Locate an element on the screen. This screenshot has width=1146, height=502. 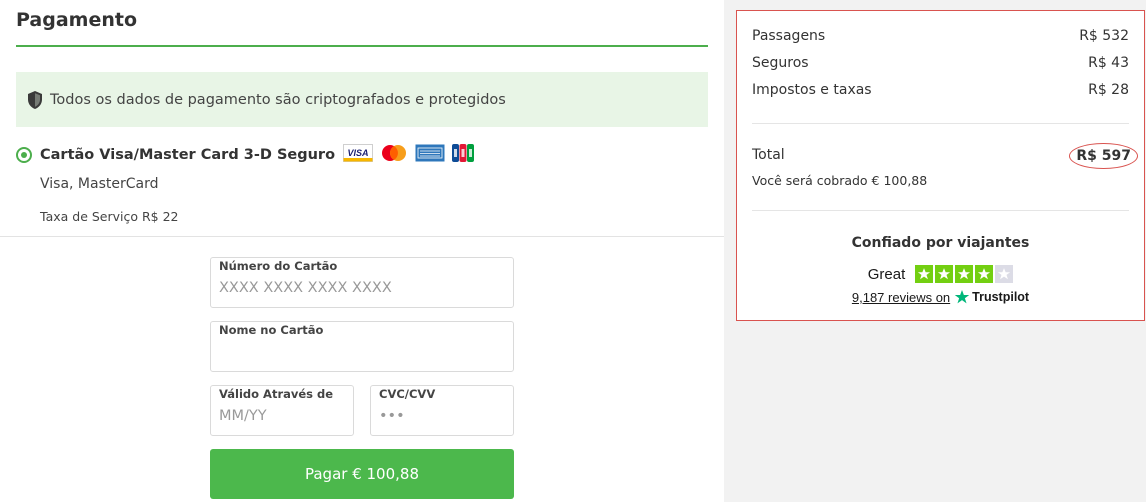
service-fee: Taxa de Serviço R$ 22 is located at coordinates (109, 216).